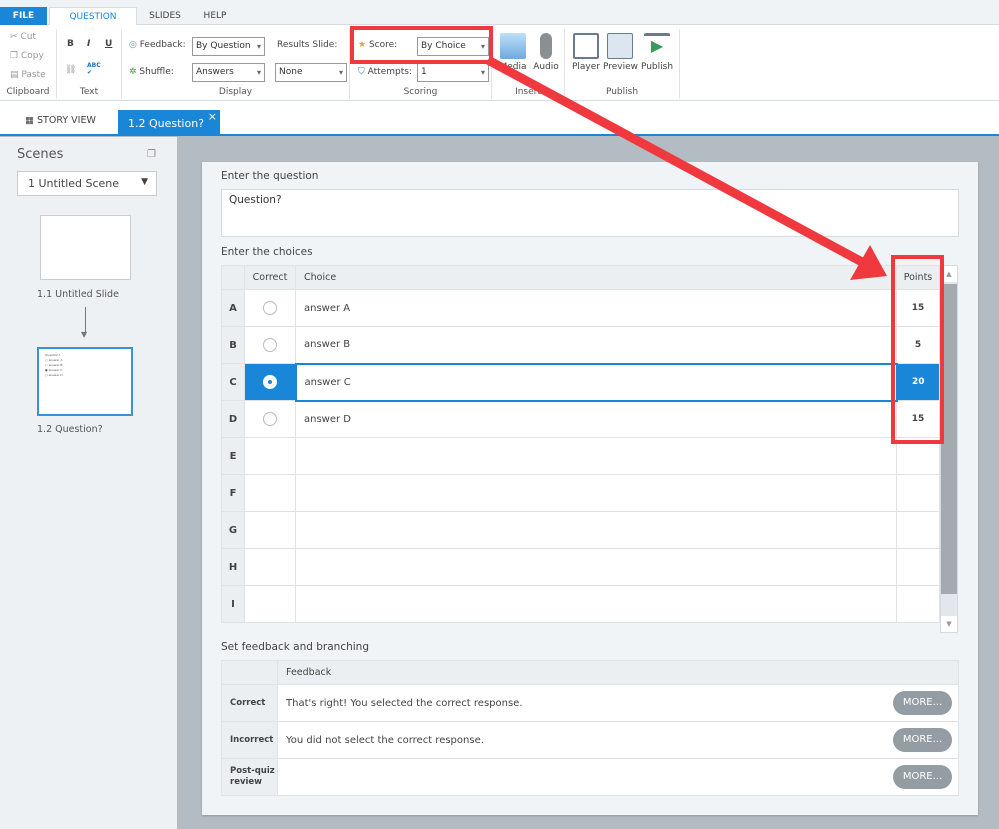 The width and height of the screenshot is (999, 829). I want to click on points-highlight-box, so click(917, 349).